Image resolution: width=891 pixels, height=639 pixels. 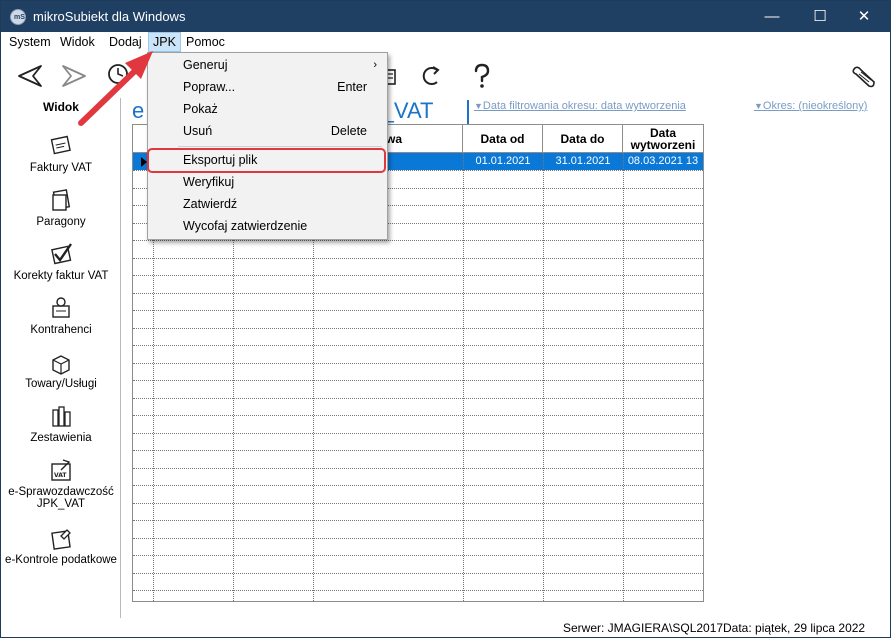 I want to click on menu-pomoc: Pomoc, so click(x=205, y=42).